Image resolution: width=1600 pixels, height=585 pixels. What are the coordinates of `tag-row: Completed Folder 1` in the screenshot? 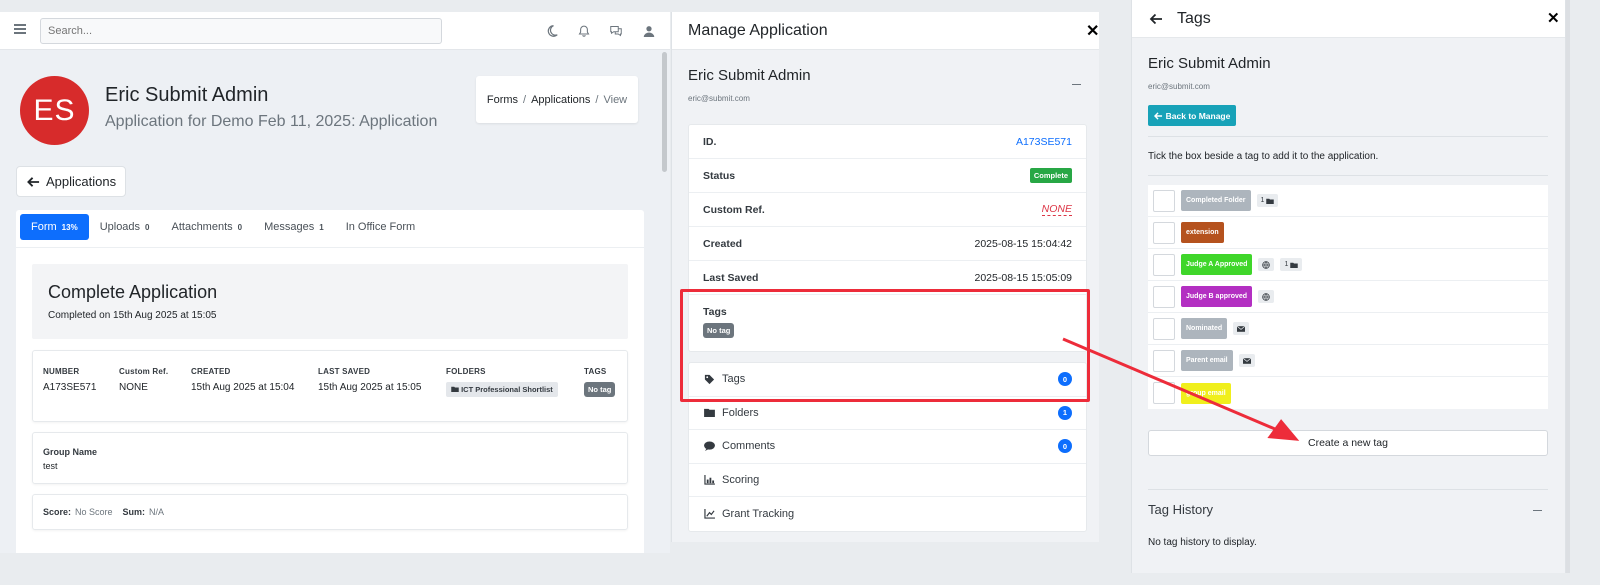 It's located at (1348, 201).